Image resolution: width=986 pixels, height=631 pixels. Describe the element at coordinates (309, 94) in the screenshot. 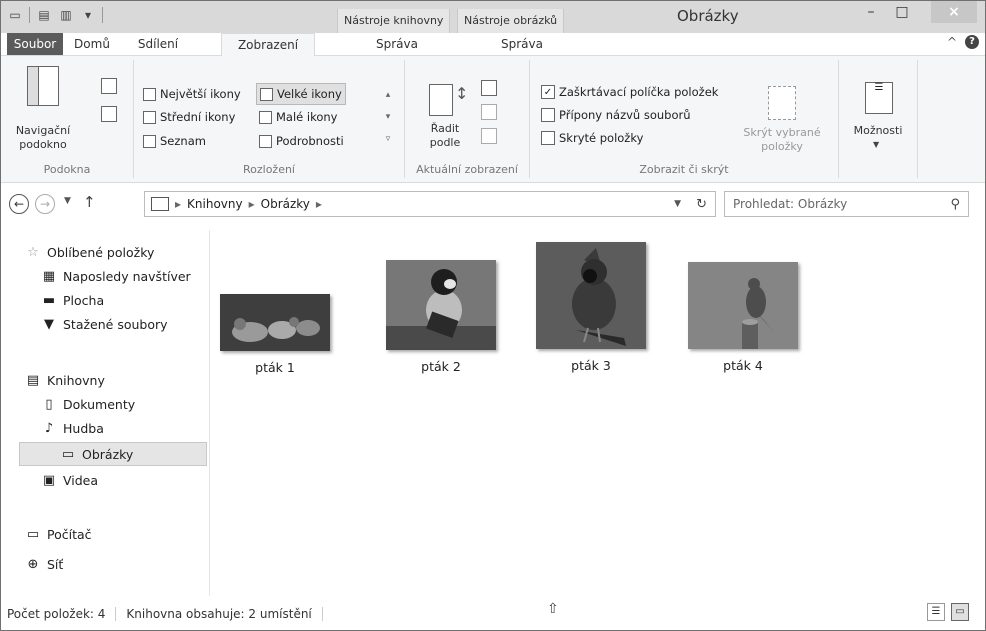

I see `layout-label: Velké ikony` at that location.